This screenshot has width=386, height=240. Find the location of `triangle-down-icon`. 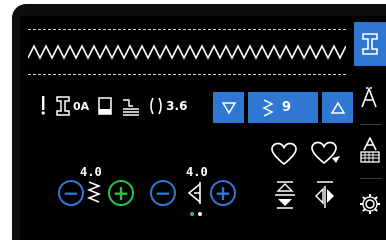

triangle-down-icon is located at coordinates (228, 107).